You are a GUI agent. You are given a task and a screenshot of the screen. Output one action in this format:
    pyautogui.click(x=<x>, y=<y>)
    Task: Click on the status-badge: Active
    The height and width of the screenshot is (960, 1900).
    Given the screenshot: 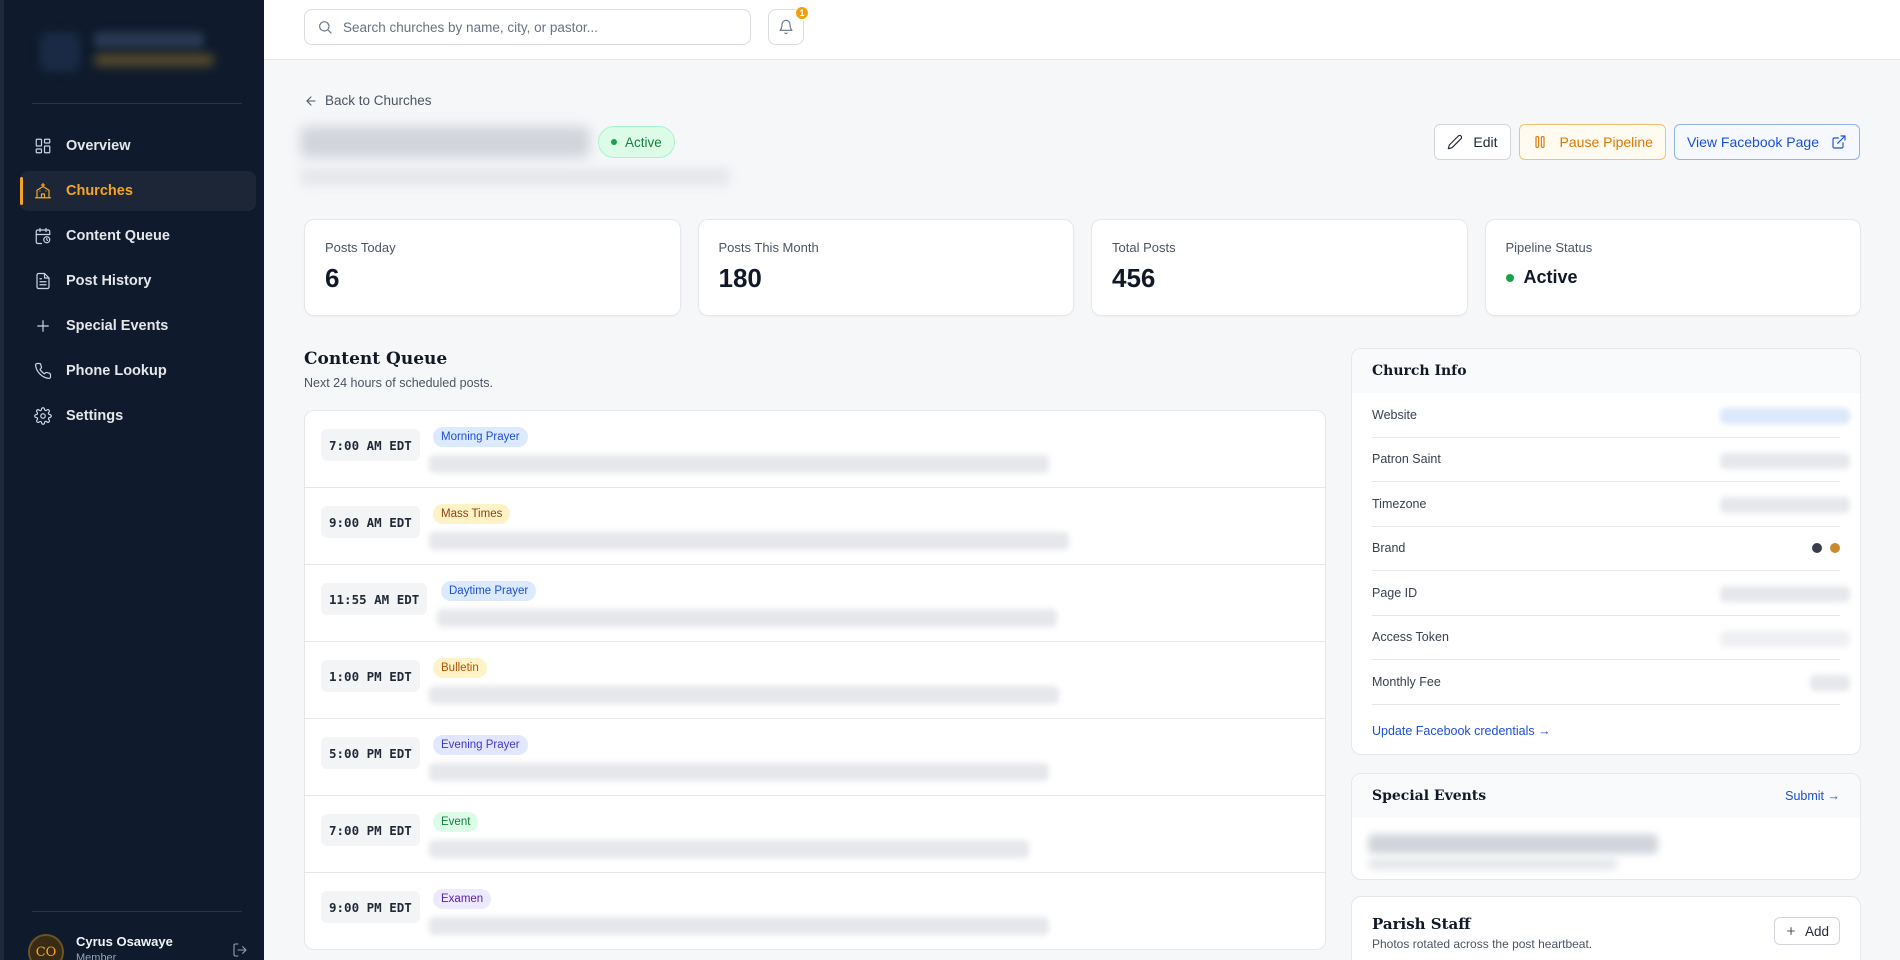 What is the action you would take?
    pyautogui.click(x=636, y=142)
    